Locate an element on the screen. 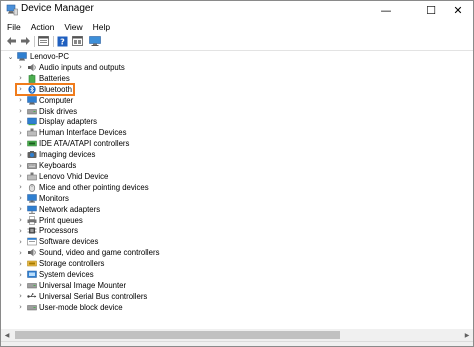 The width and height of the screenshot is (474, 347). tree-item-disk-drives: › Disk drives is located at coordinates (151, 111).